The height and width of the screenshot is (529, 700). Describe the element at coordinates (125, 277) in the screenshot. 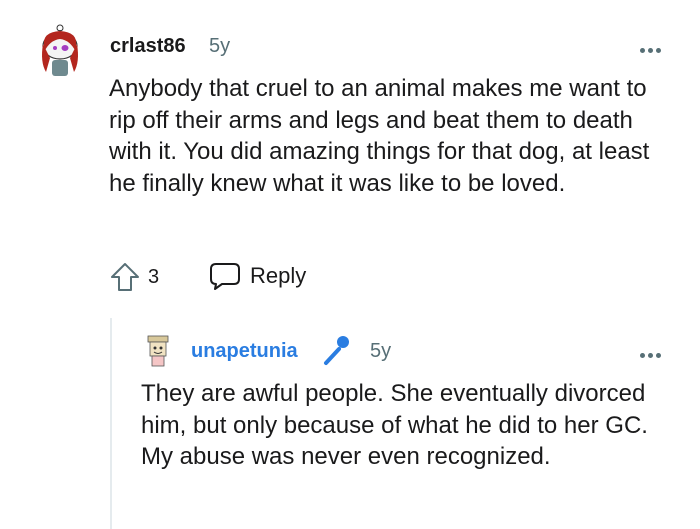

I see `upvote-arrow-icon` at that location.